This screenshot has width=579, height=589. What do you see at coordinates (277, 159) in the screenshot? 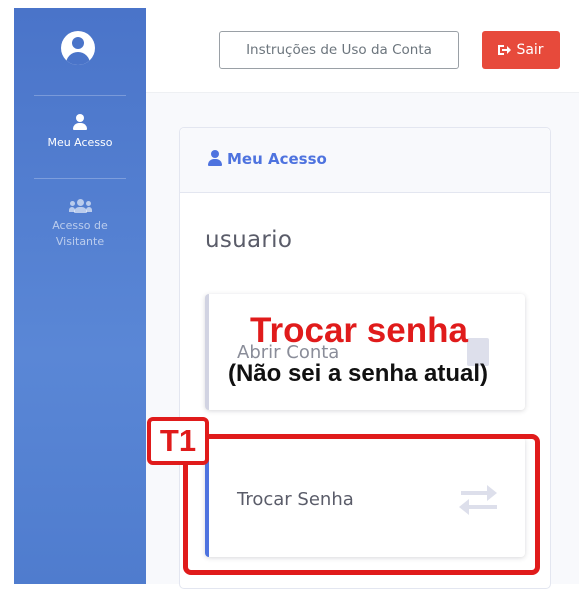
I see `card-title-text: Meu Acesso` at bounding box center [277, 159].